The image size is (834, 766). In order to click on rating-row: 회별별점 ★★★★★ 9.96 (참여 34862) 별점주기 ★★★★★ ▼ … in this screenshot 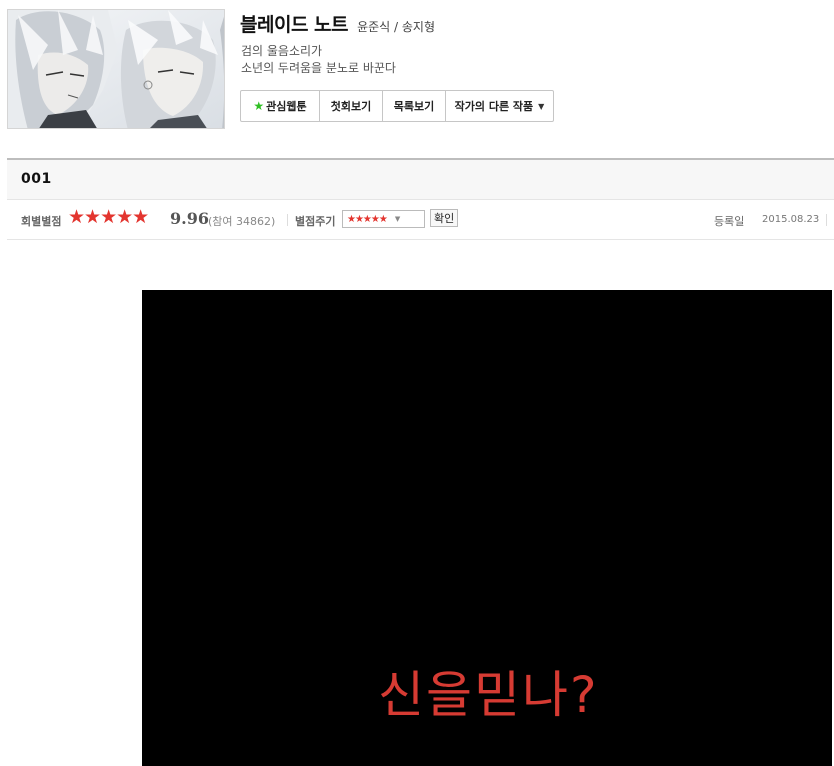, I will do `click(420, 220)`.